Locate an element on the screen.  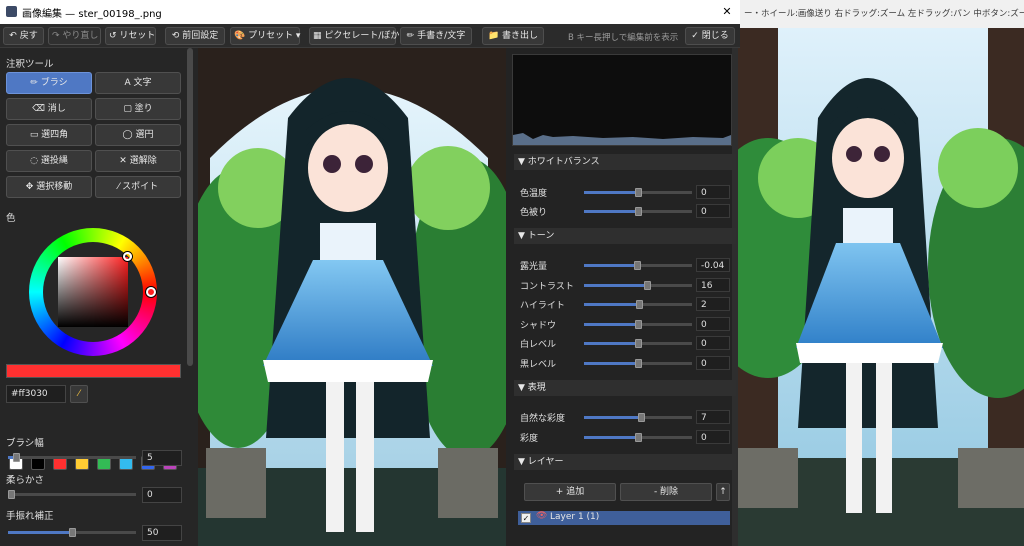
highlights-value-field: 2 is located at coordinates (713, 304).